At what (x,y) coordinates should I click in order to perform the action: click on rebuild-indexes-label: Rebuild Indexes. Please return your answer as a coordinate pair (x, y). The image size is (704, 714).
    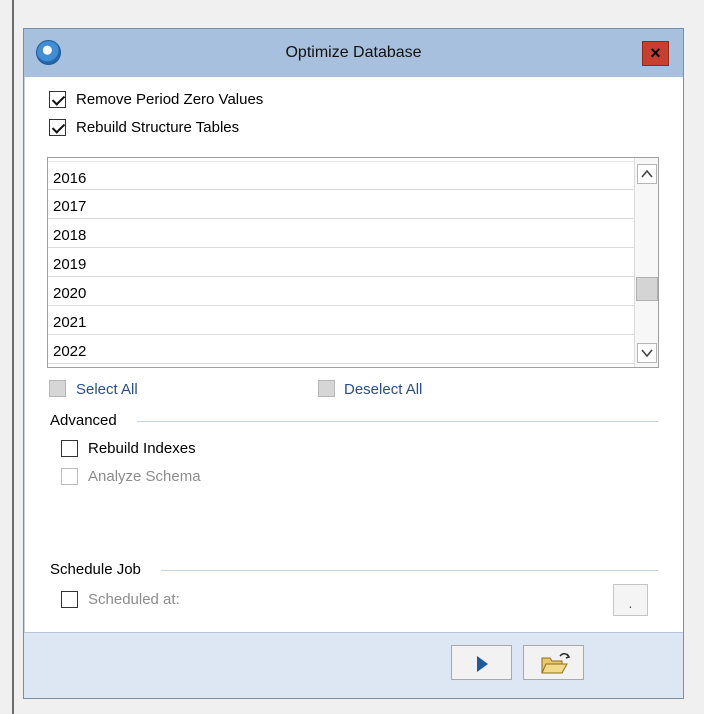
    Looking at the image, I should click on (142, 449).